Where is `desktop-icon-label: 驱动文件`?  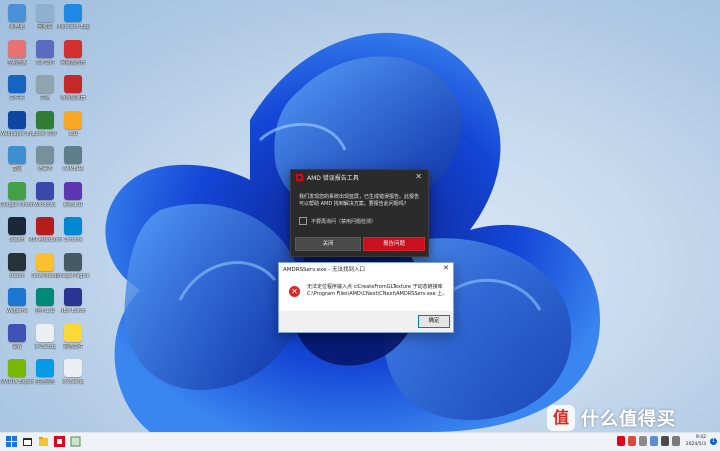 desktop-icon-label: 驱动文件 is located at coordinates (72, 346).